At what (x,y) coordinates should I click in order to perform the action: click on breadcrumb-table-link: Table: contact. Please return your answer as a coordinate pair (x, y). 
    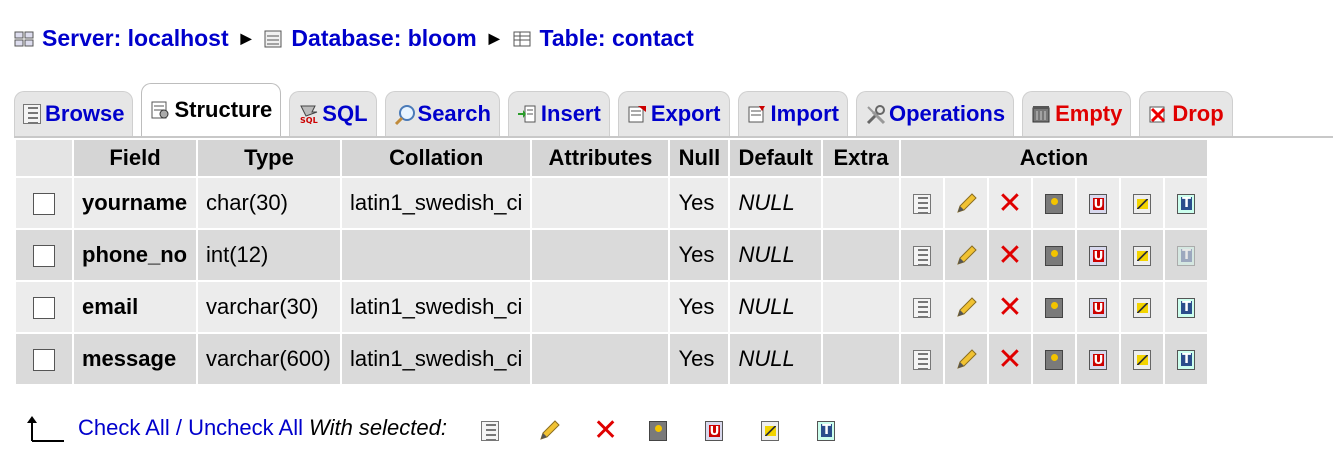
    Looking at the image, I should click on (617, 38).